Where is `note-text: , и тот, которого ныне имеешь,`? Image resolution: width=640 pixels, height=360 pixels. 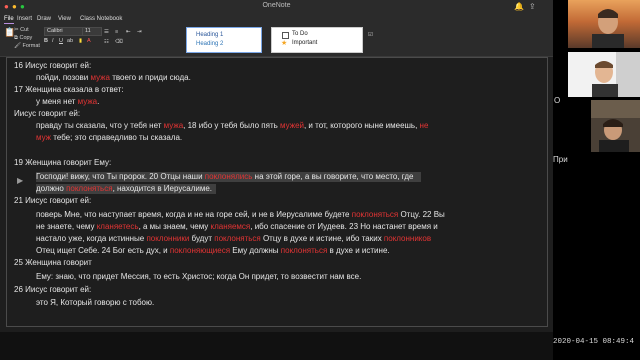
note-text: , и тот, которого ныне имеешь, is located at coordinates (361, 125).